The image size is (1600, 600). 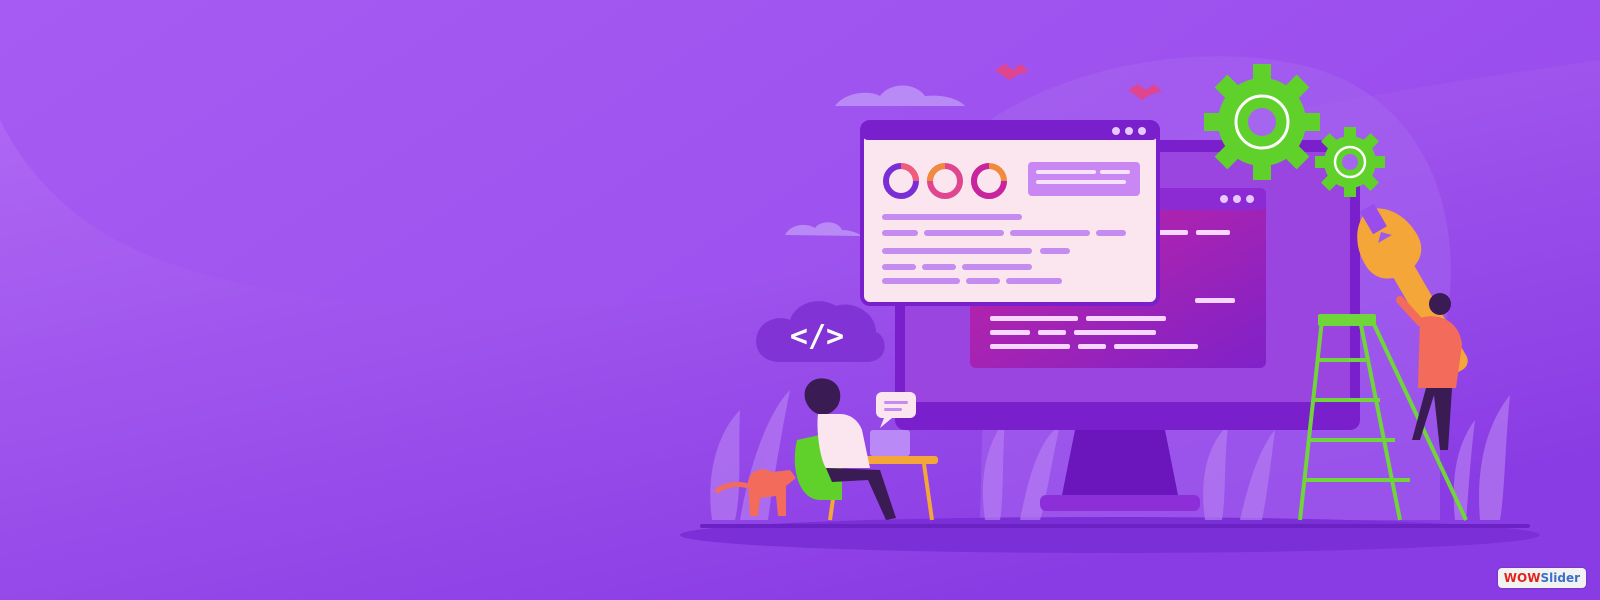 I want to click on ground-line, so click(x=1115, y=526).